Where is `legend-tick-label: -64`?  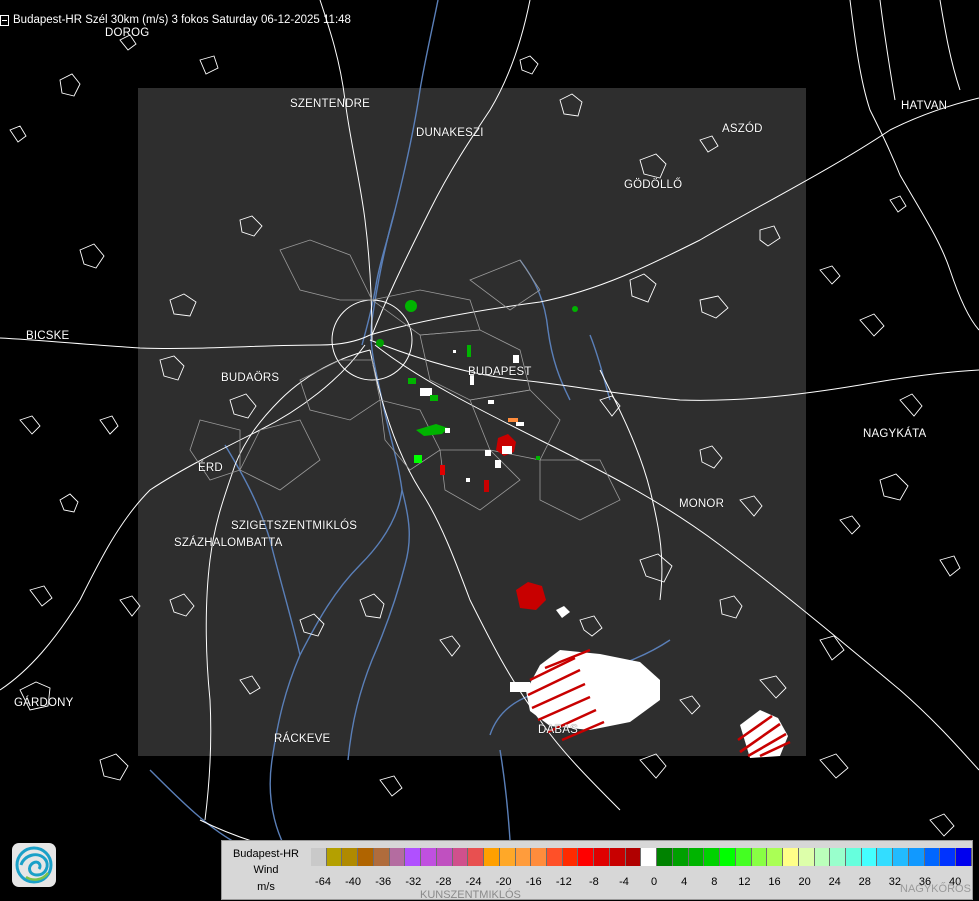
legend-tick-label: -64 is located at coordinates (323, 882).